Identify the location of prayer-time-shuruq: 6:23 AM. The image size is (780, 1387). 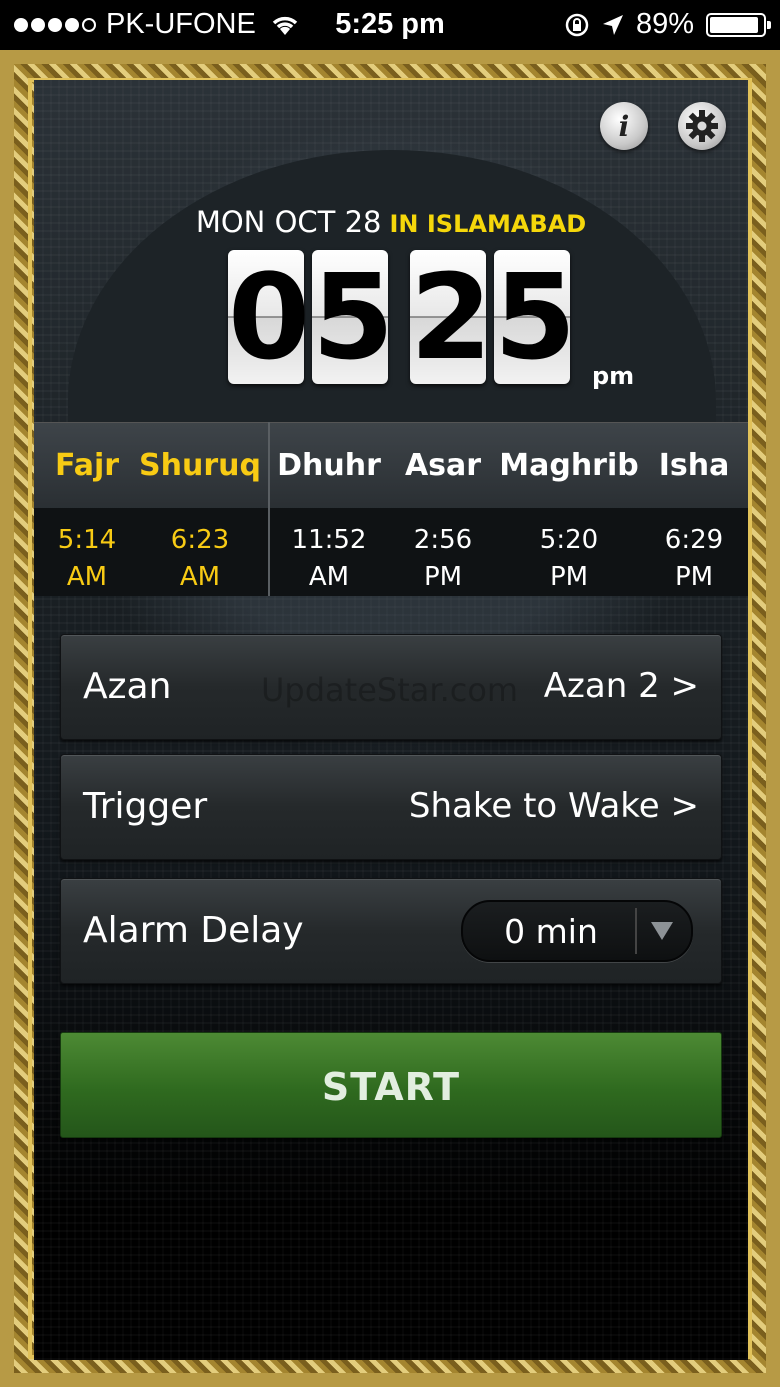
(200, 559).